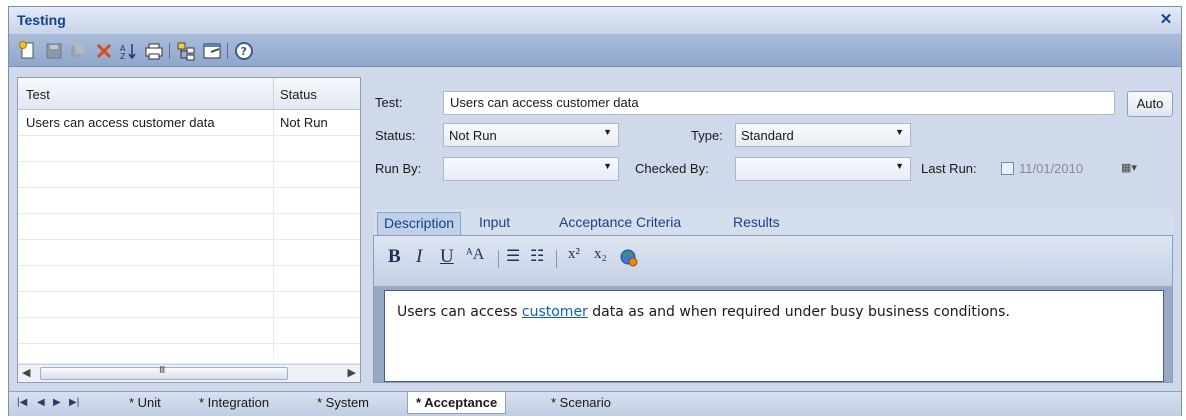  What do you see at coordinates (1166, 20) in the screenshot?
I see `close-icon: ✕` at bounding box center [1166, 20].